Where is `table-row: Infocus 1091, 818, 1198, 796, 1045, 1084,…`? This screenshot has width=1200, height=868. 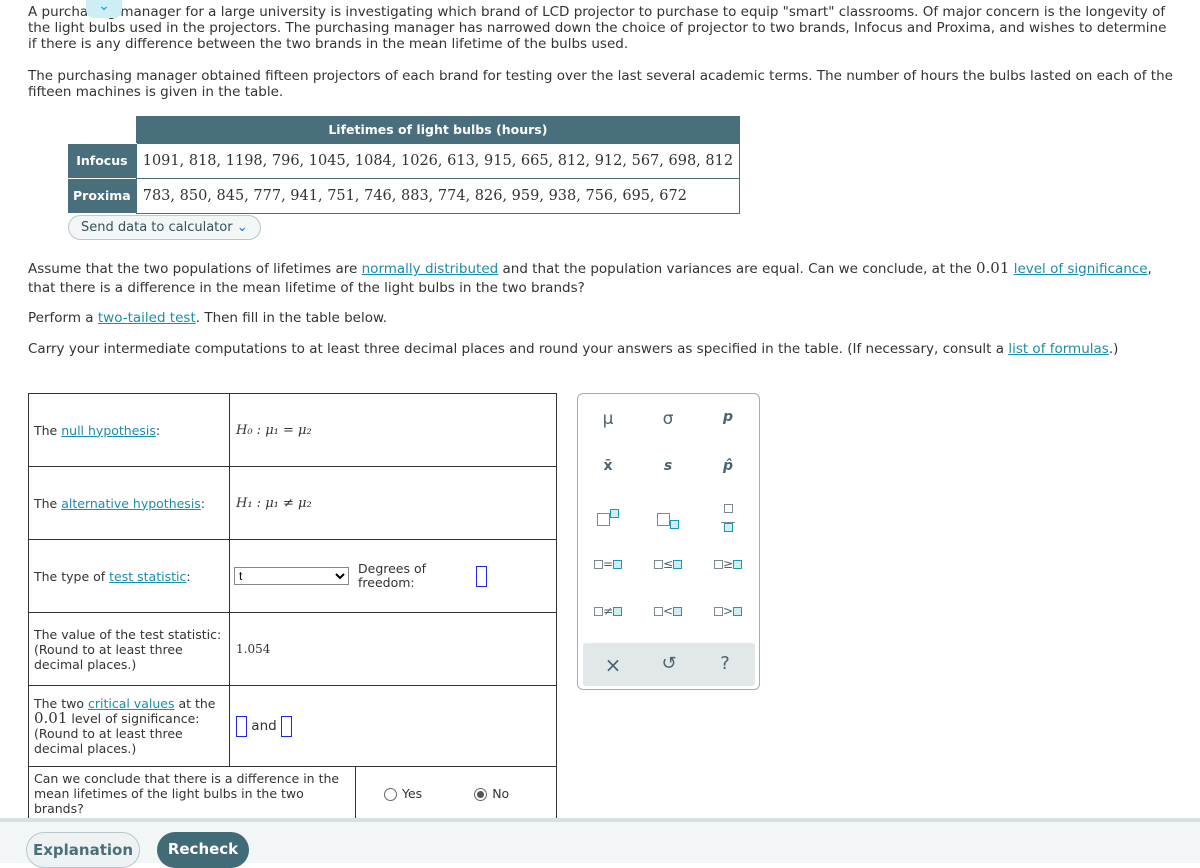 table-row: Infocus 1091, 818, 1198, 796, 1045, 1084,… is located at coordinates (404, 160).